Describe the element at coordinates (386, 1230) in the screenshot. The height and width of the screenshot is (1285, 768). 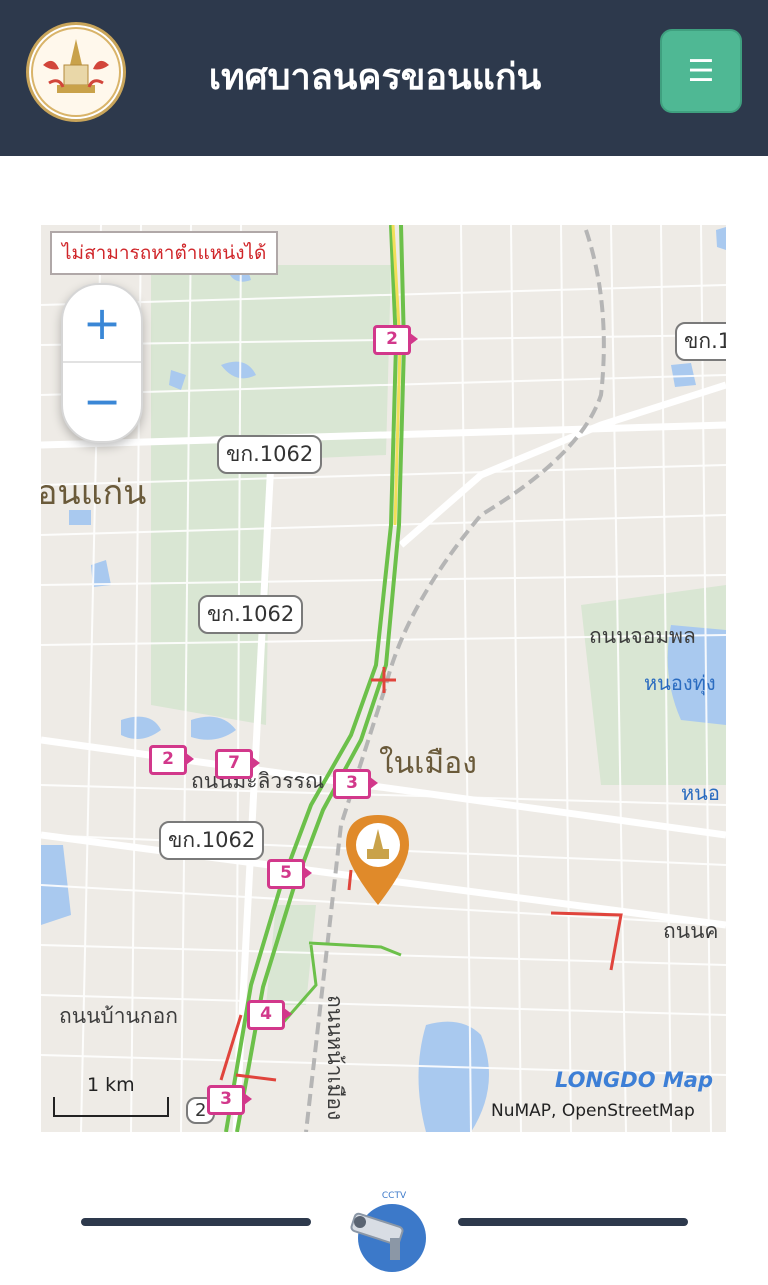
I see `cctv-icon: CCTV` at that location.